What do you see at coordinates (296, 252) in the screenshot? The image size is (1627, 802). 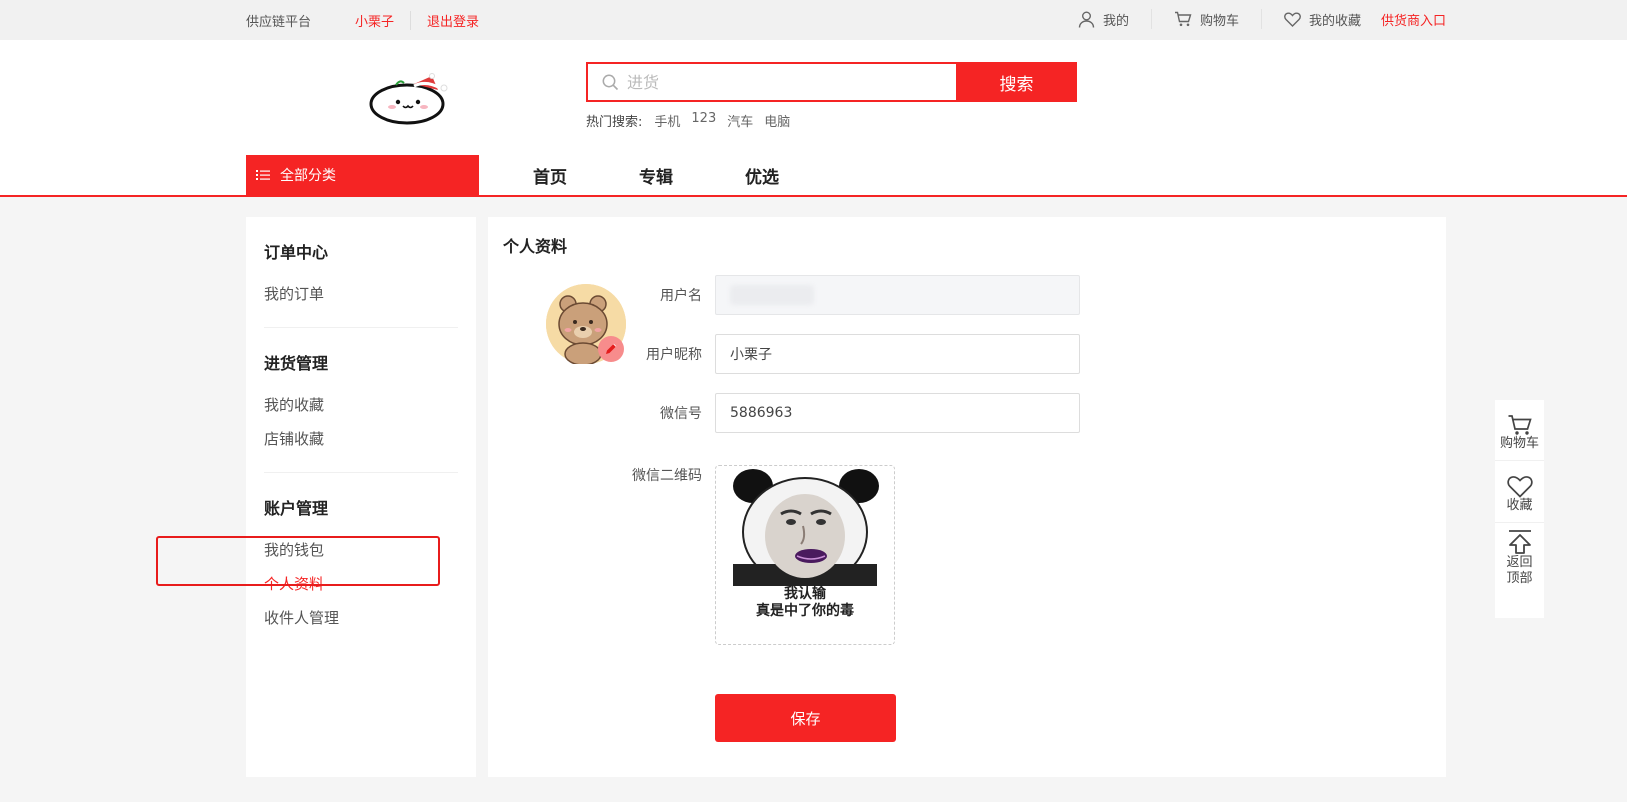 I see `sidebar-group-title: 订单中心` at bounding box center [296, 252].